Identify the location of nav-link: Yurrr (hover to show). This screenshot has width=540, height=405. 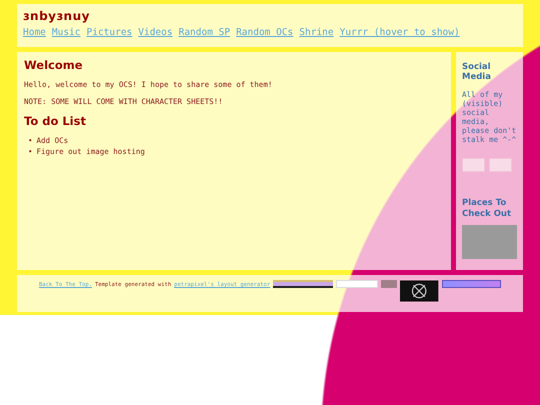
(400, 32).